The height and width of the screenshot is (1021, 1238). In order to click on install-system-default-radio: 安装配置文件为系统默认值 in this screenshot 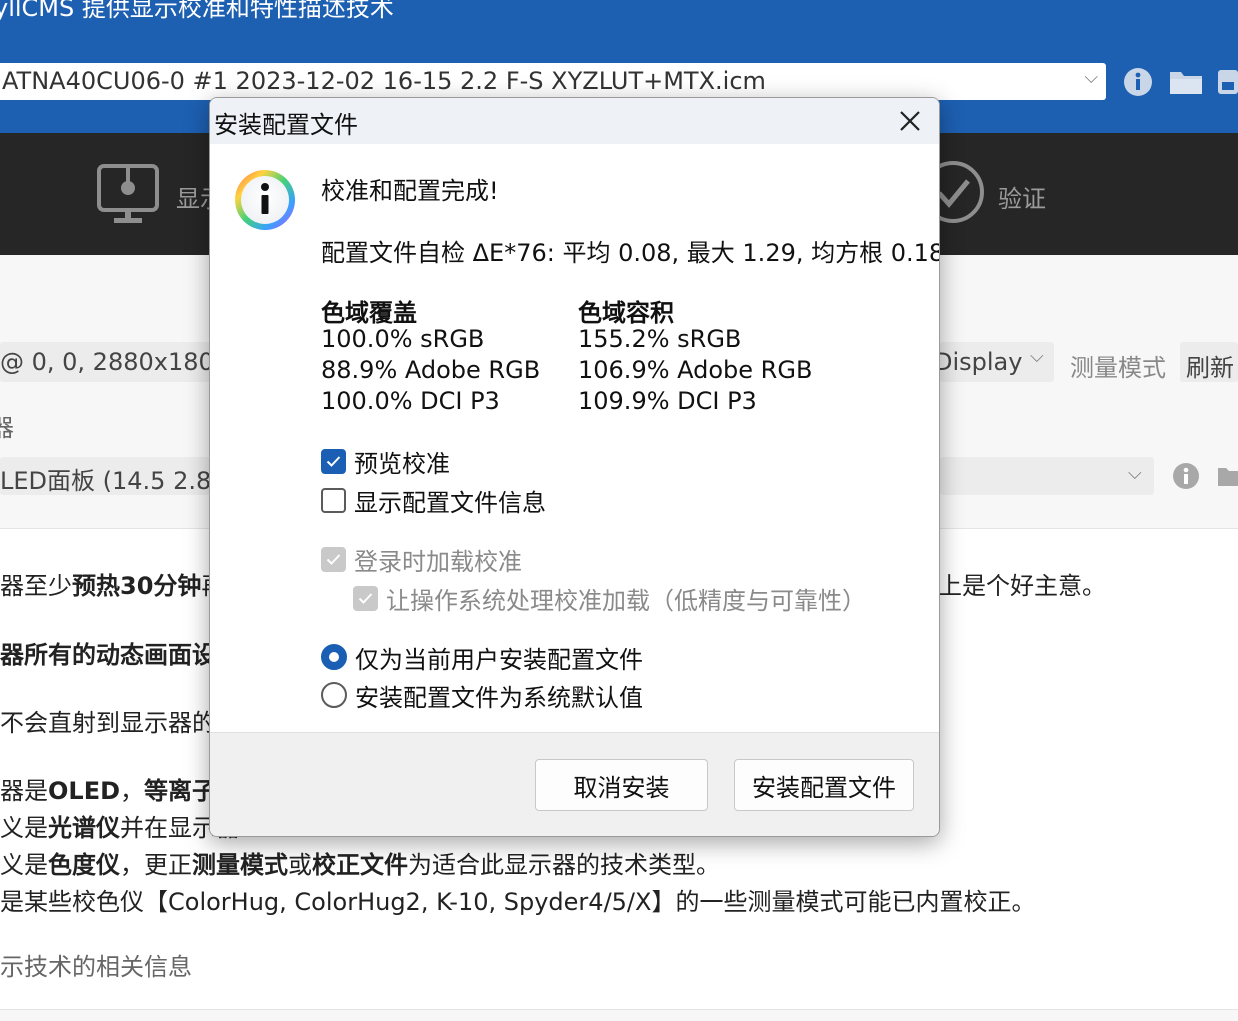, I will do `click(482, 696)`.